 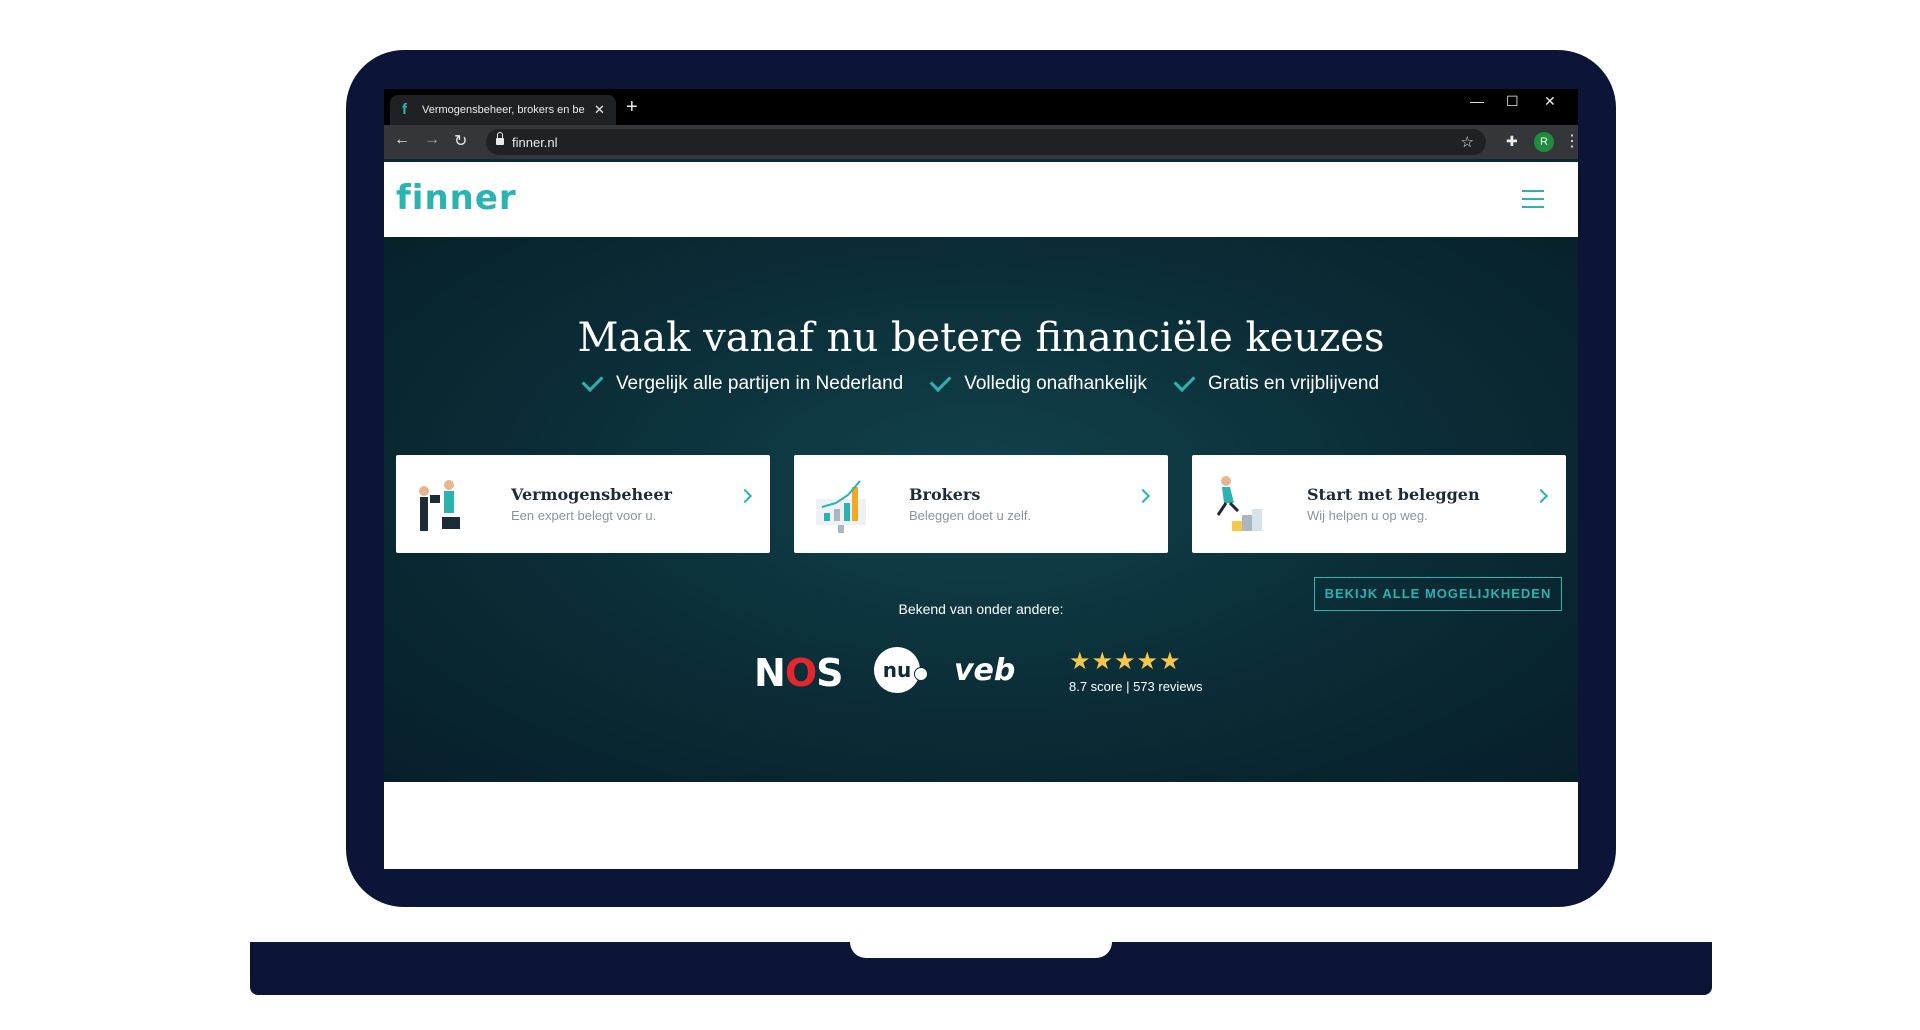 What do you see at coordinates (1550, 101) in the screenshot?
I see `close-window-button: ✕` at bounding box center [1550, 101].